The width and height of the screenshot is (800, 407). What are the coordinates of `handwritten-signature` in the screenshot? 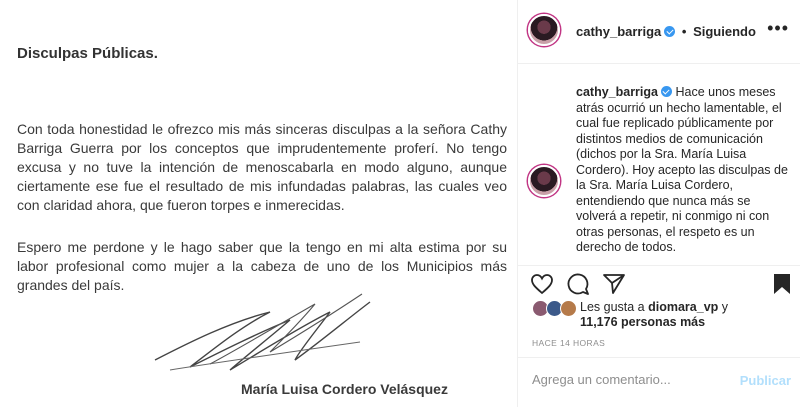 It's located at (262, 332).